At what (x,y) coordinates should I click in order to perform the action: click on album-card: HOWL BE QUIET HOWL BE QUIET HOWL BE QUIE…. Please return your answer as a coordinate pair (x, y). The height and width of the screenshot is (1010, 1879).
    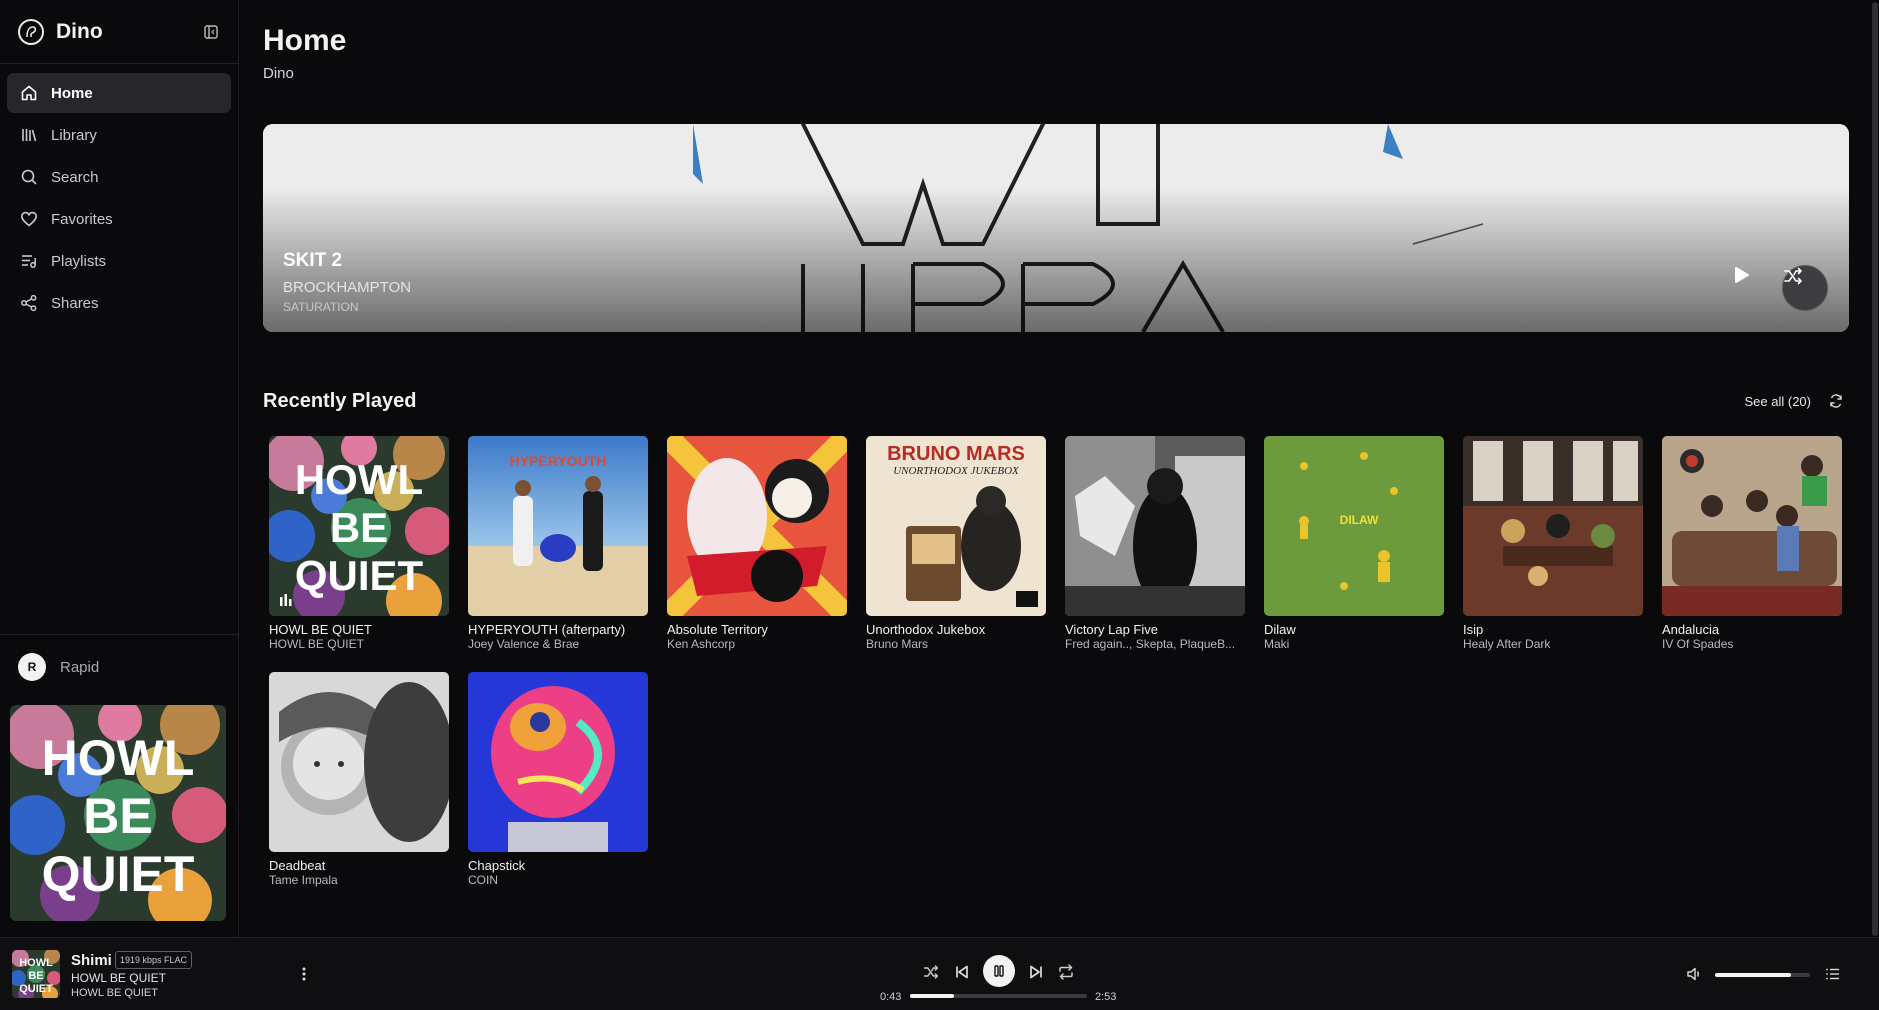
    Looking at the image, I should click on (359, 544).